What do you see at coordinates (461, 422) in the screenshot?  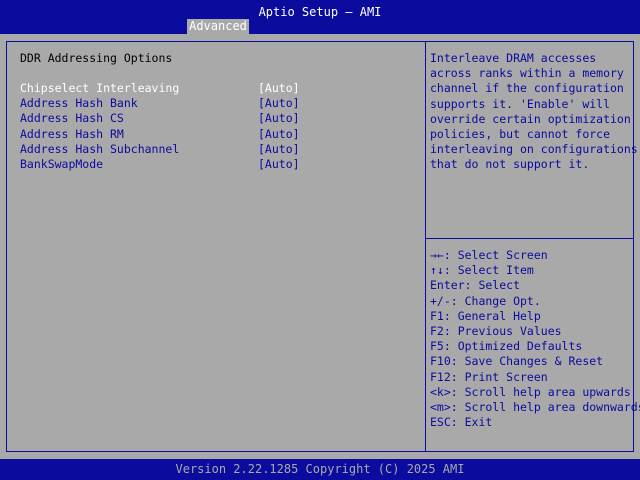 I see `key-help-item: ESC: Exit` at bounding box center [461, 422].